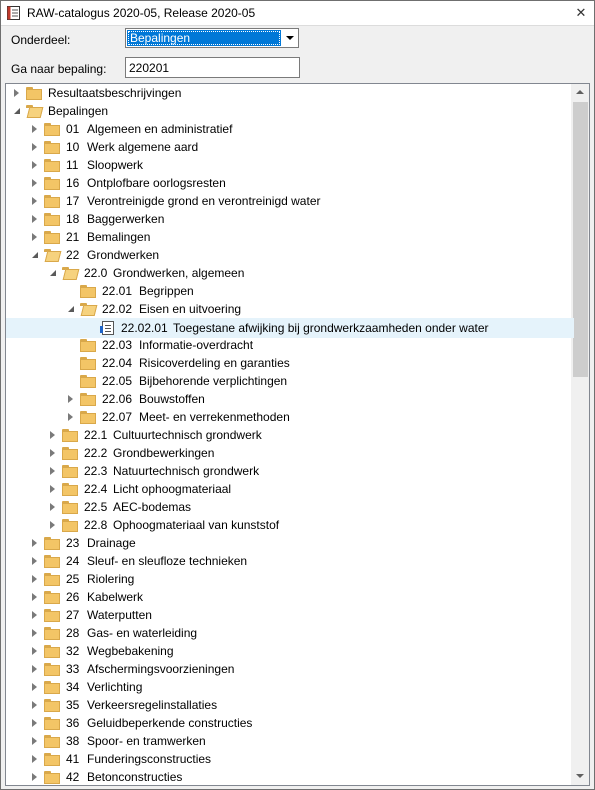  I want to click on tree-node: 33 Afschermingsvoorzieningen, so click(289, 669).